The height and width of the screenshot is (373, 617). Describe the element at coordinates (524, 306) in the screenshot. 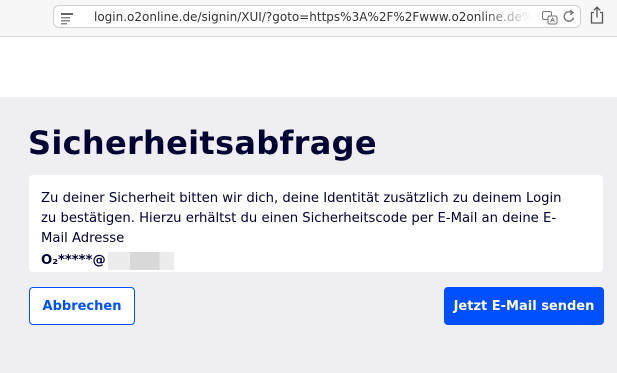

I see `send-email-button: Jetzt E-Mail senden` at that location.